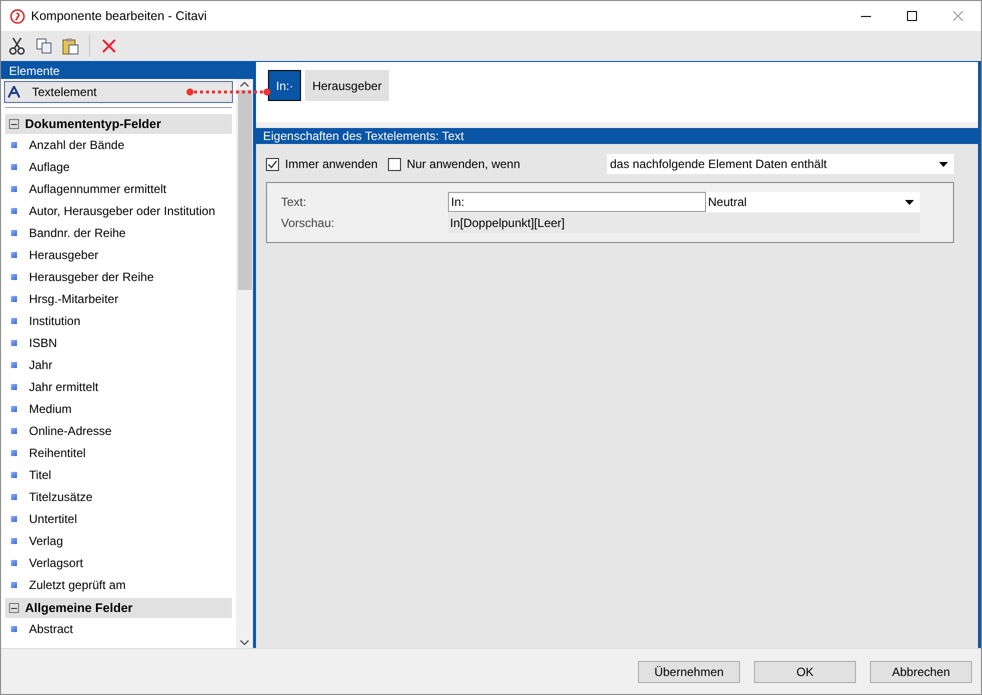 This screenshot has width=982, height=695. What do you see at coordinates (463, 164) in the screenshot?
I see `checkbox-label: Nur anwenden, wenn` at bounding box center [463, 164].